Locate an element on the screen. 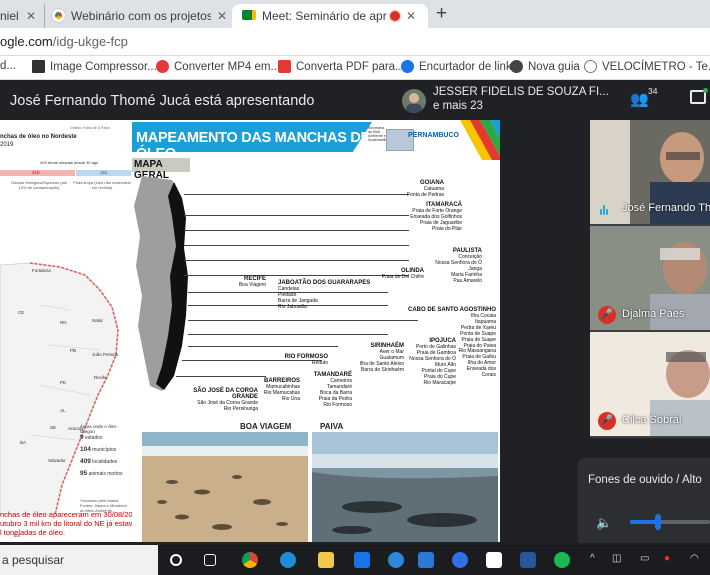 The width and height of the screenshot is (710, 575). decorative-stripes is located at coordinates (480, 140).